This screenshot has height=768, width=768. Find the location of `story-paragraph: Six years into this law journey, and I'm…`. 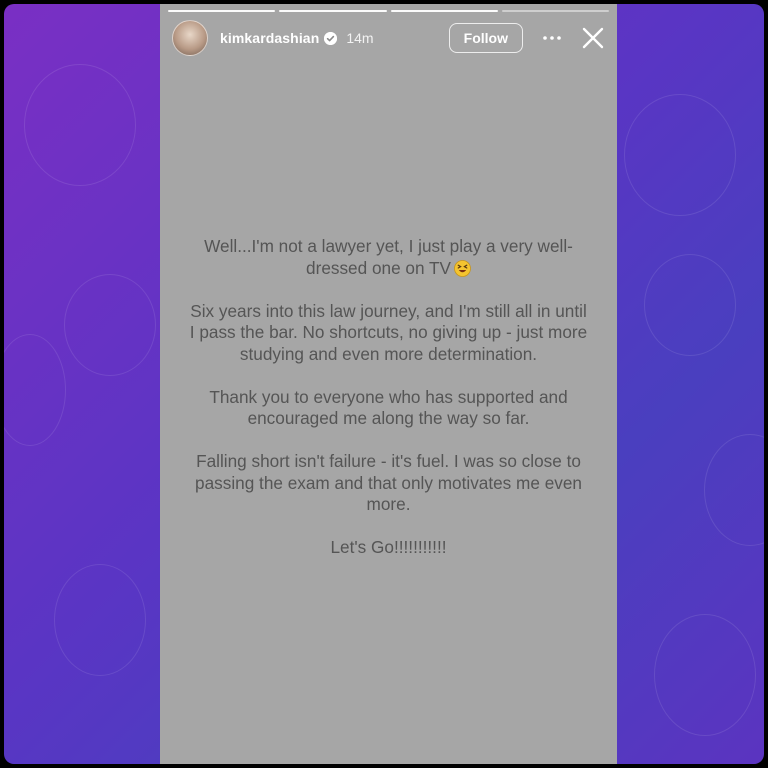

story-paragraph: Six years into this law journey, and I'm… is located at coordinates (388, 332).